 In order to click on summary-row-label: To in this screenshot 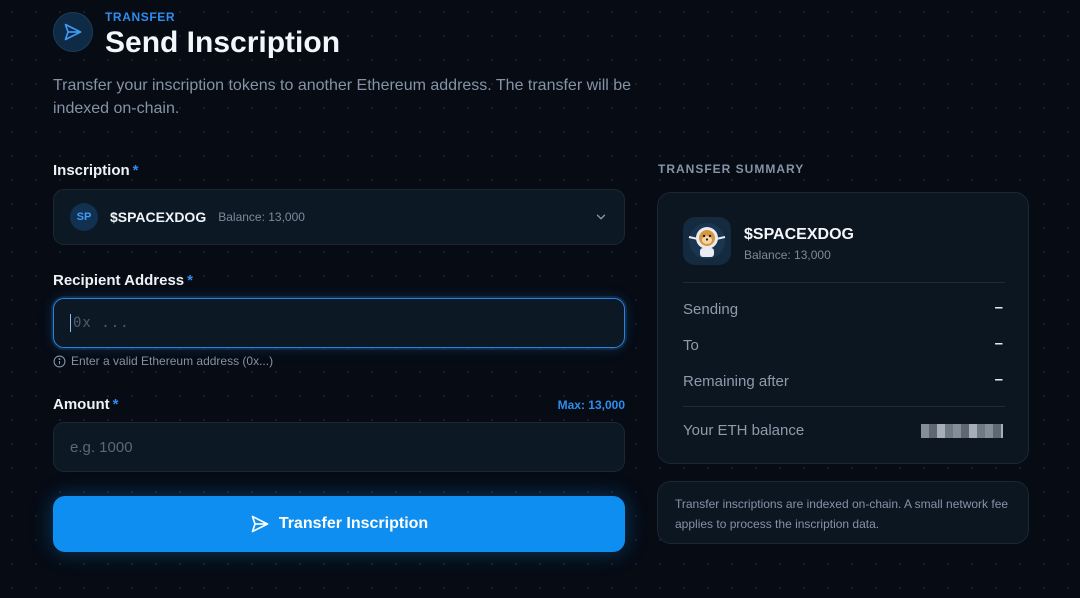, I will do `click(691, 345)`.